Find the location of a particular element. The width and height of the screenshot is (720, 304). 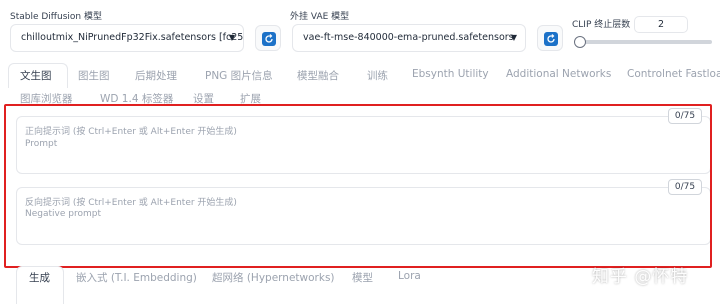

tab-controlnet-fastload: Controlnet Fastload is located at coordinates (673, 74).